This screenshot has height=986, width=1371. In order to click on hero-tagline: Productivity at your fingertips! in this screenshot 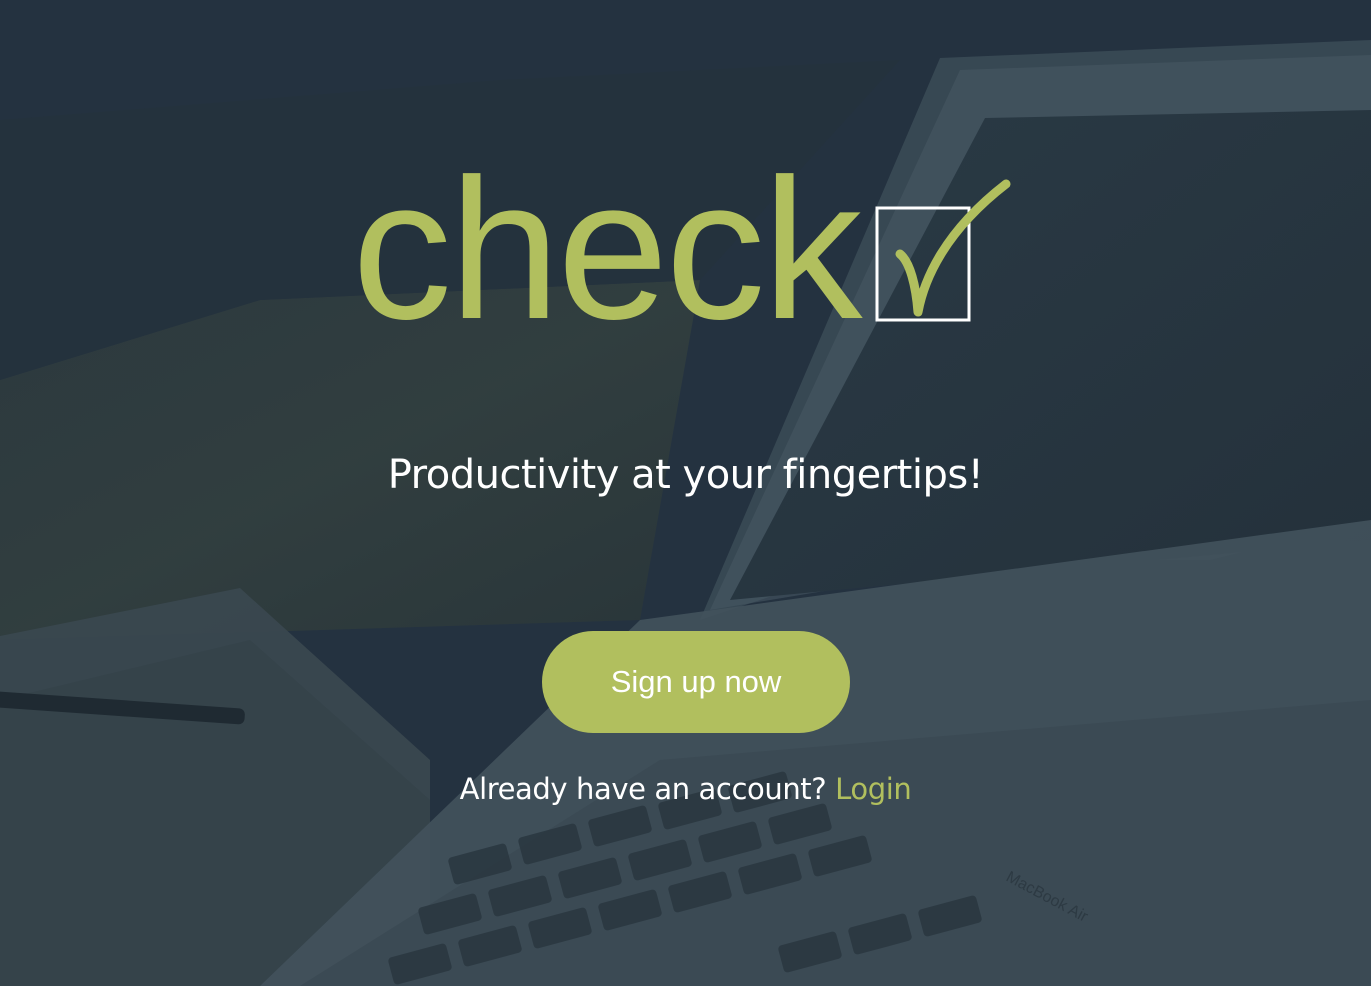, I will do `click(685, 475)`.